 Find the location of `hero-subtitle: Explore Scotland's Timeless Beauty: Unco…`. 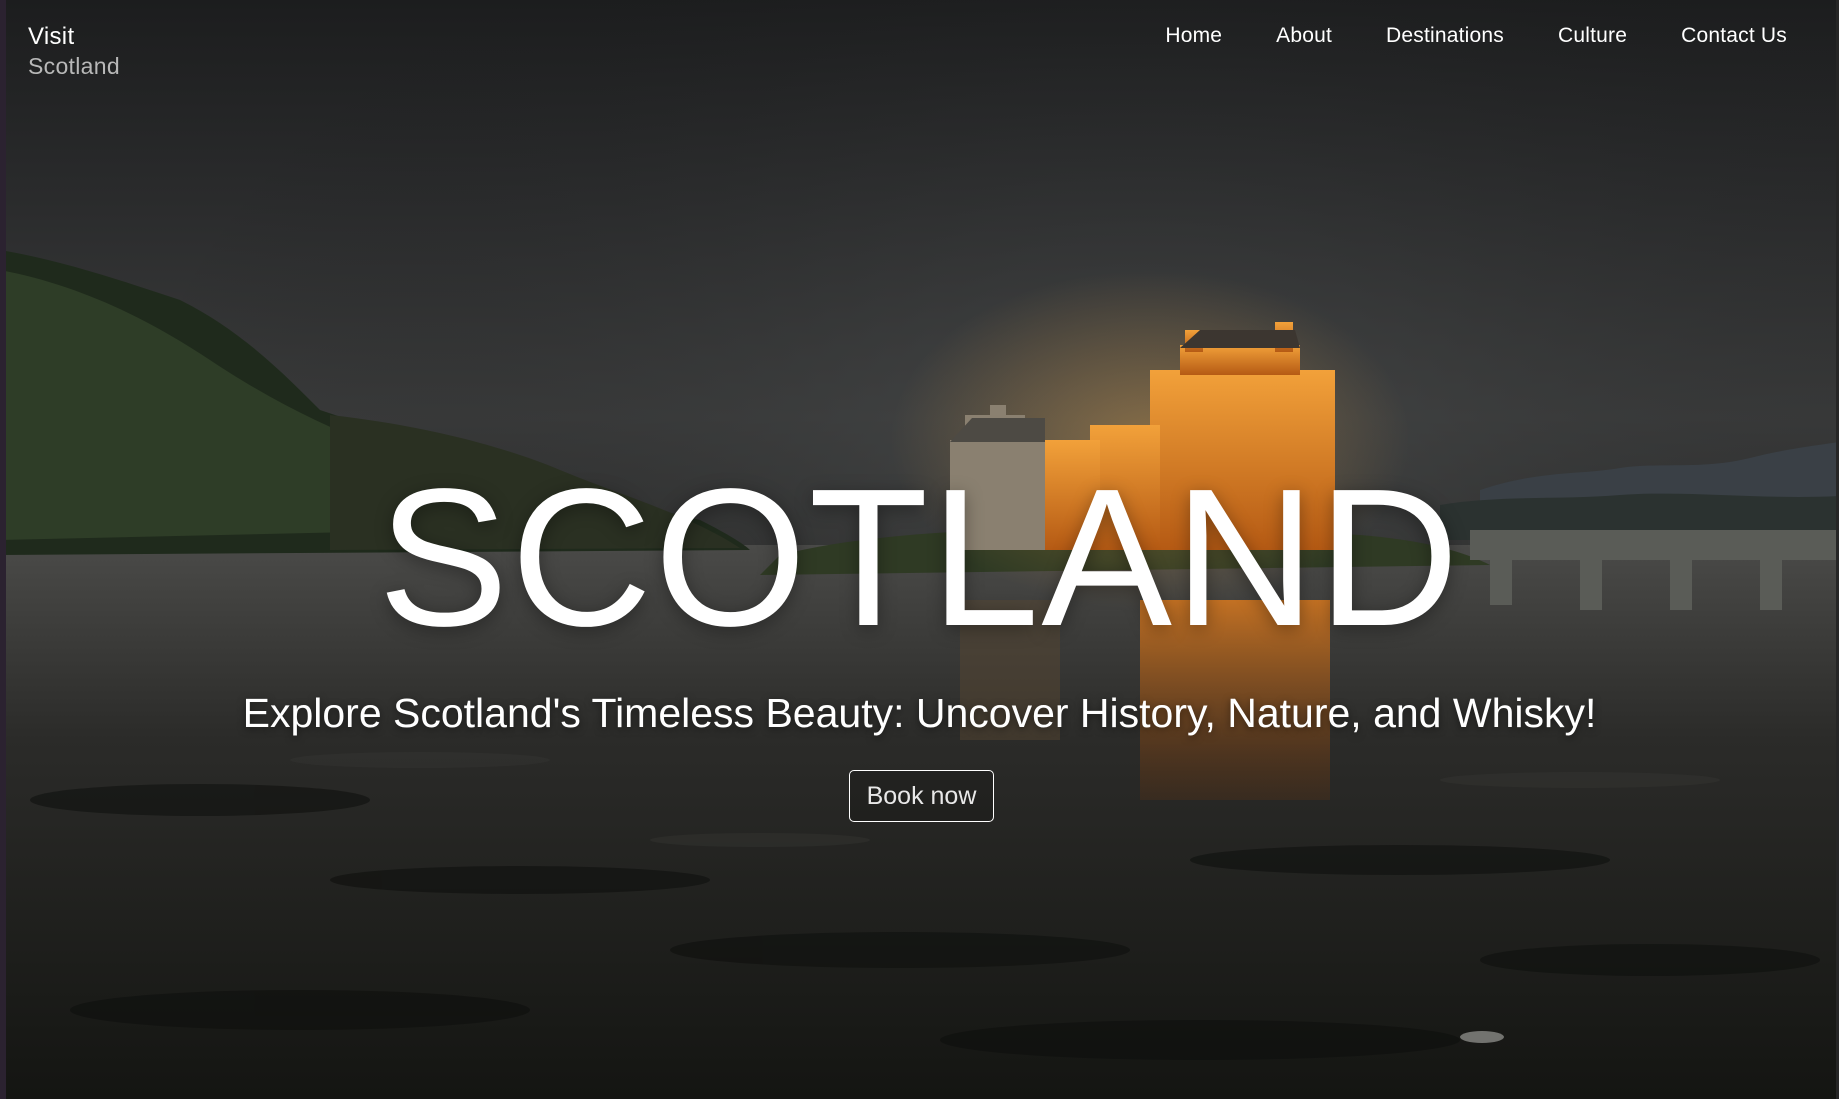

hero-subtitle: Explore Scotland's Timeless Beauty: Unco… is located at coordinates (919, 713).